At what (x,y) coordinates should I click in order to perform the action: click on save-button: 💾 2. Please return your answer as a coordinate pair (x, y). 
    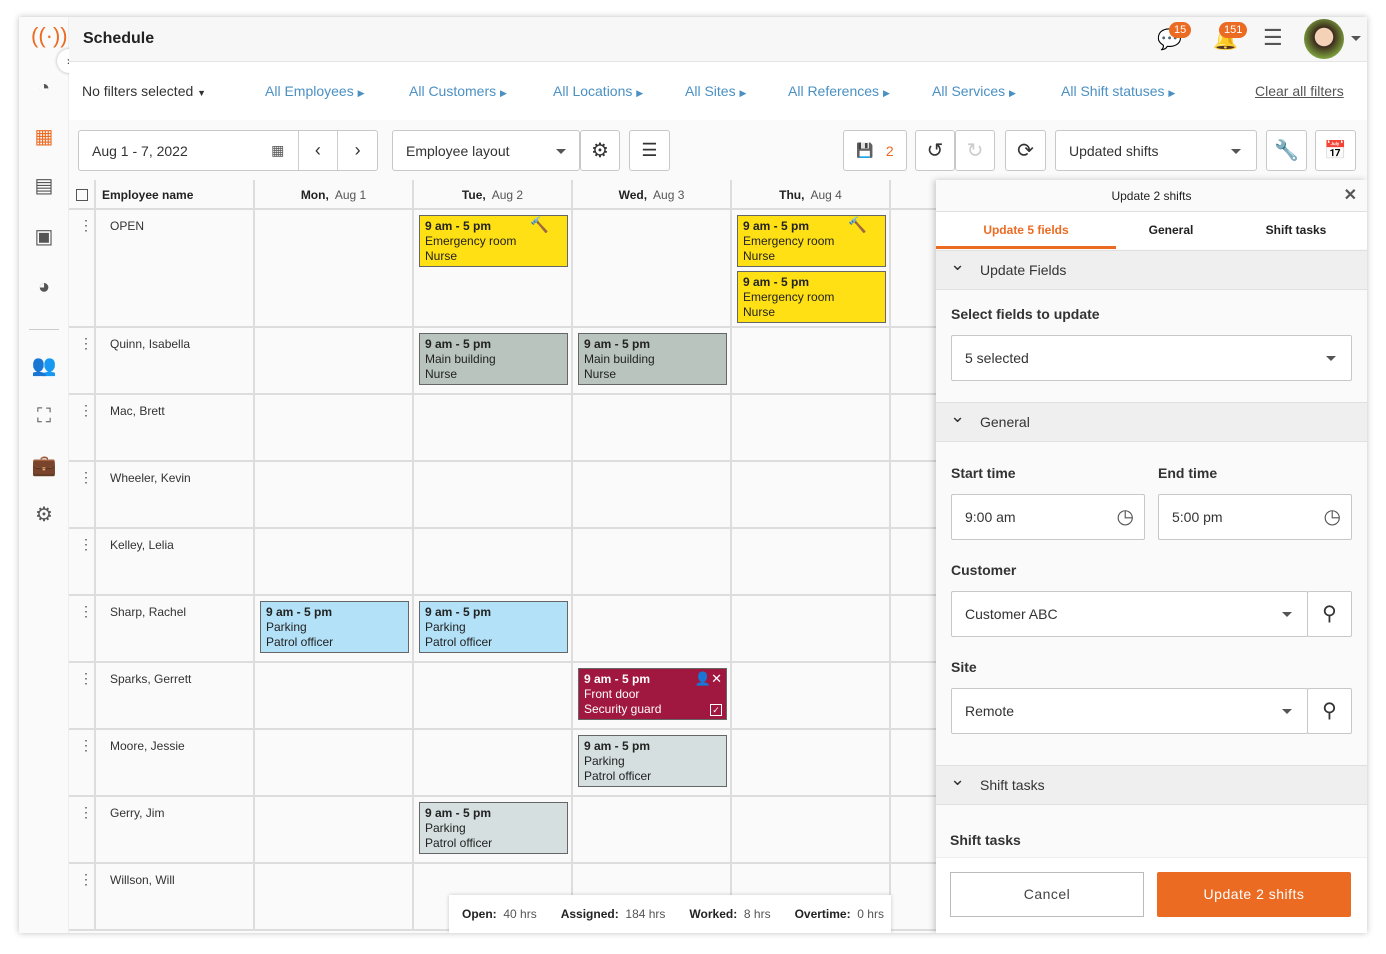
    Looking at the image, I should click on (875, 150).